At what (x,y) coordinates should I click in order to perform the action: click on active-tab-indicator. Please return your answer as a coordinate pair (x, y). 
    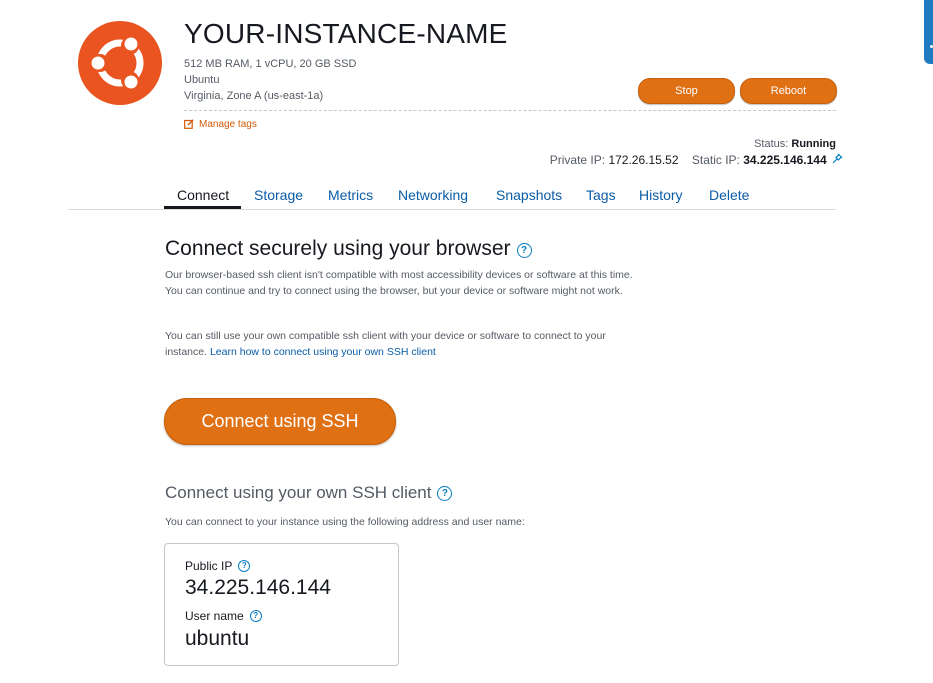
    Looking at the image, I should click on (202, 207).